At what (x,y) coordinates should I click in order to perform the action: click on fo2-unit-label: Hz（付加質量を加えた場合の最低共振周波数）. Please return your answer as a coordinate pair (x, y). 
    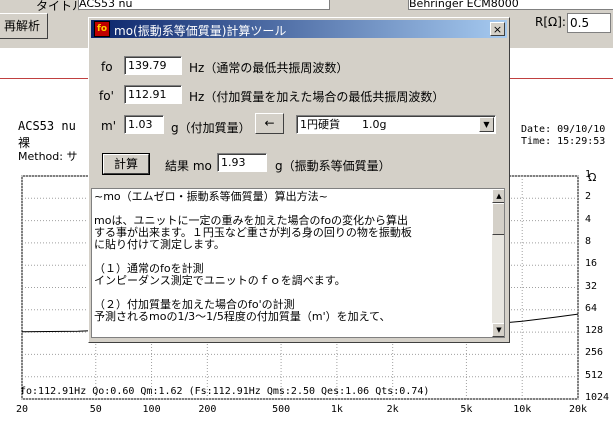
    Looking at the image, I should click on (317, 97).